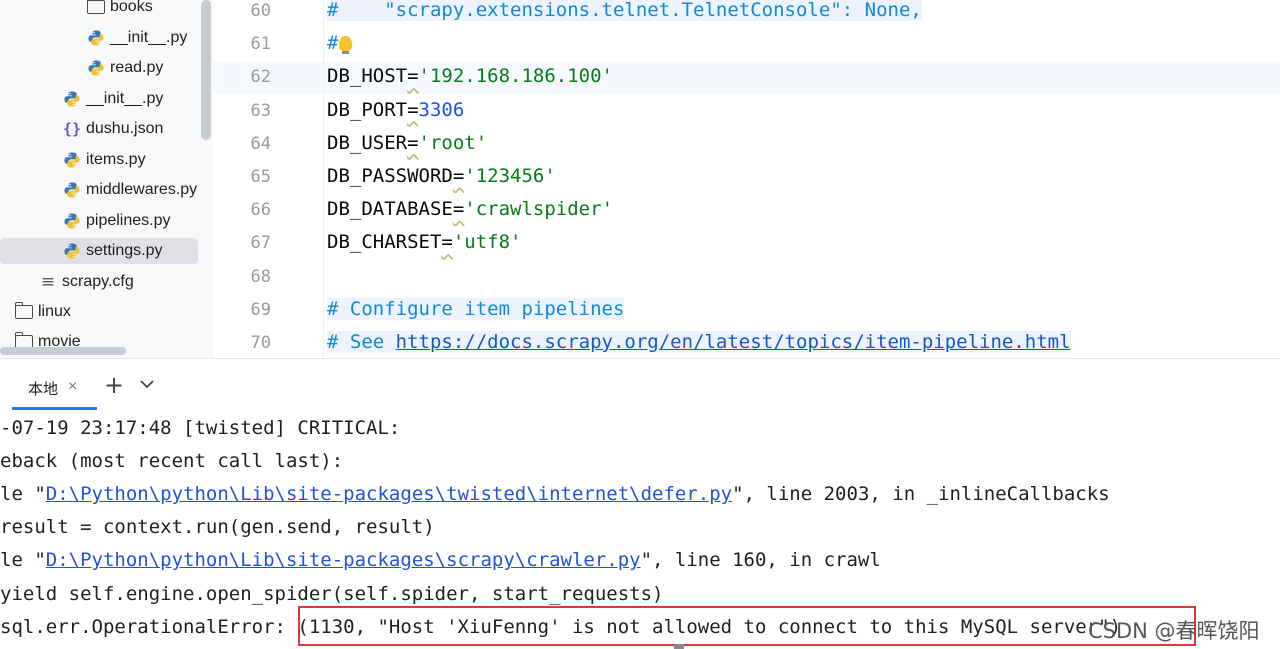  I want to click on terminal-text: -07-19 23:17:48 [twisted] CRITICAL:, so click(200, 428).